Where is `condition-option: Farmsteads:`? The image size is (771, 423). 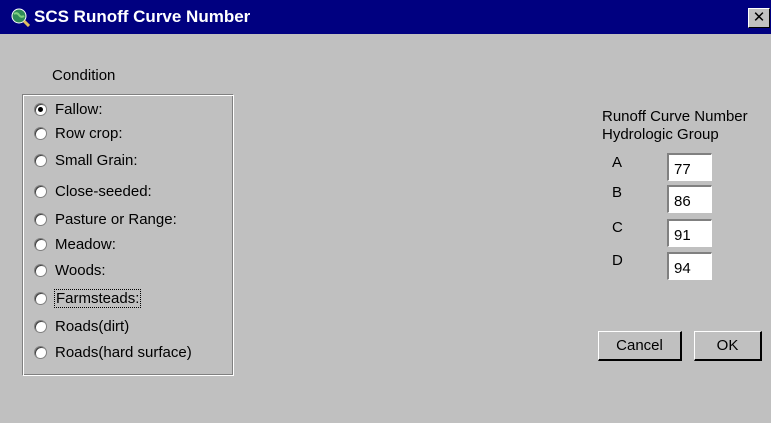 condition-option: Farmsteads: is located at coordinates (88, 298).